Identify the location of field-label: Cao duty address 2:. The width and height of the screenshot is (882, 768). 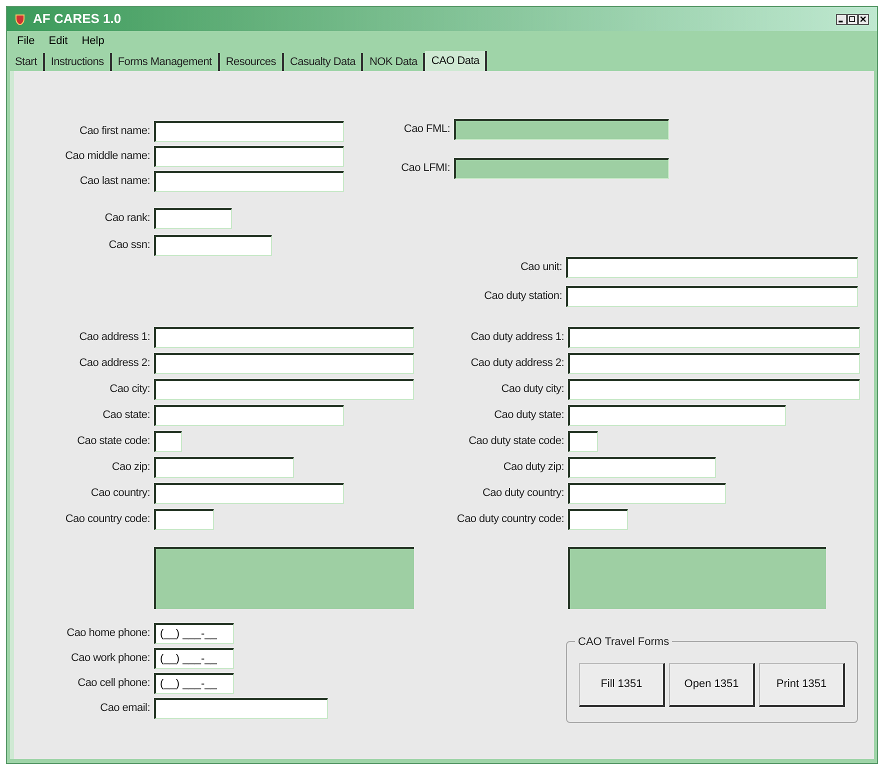
(517, 364).